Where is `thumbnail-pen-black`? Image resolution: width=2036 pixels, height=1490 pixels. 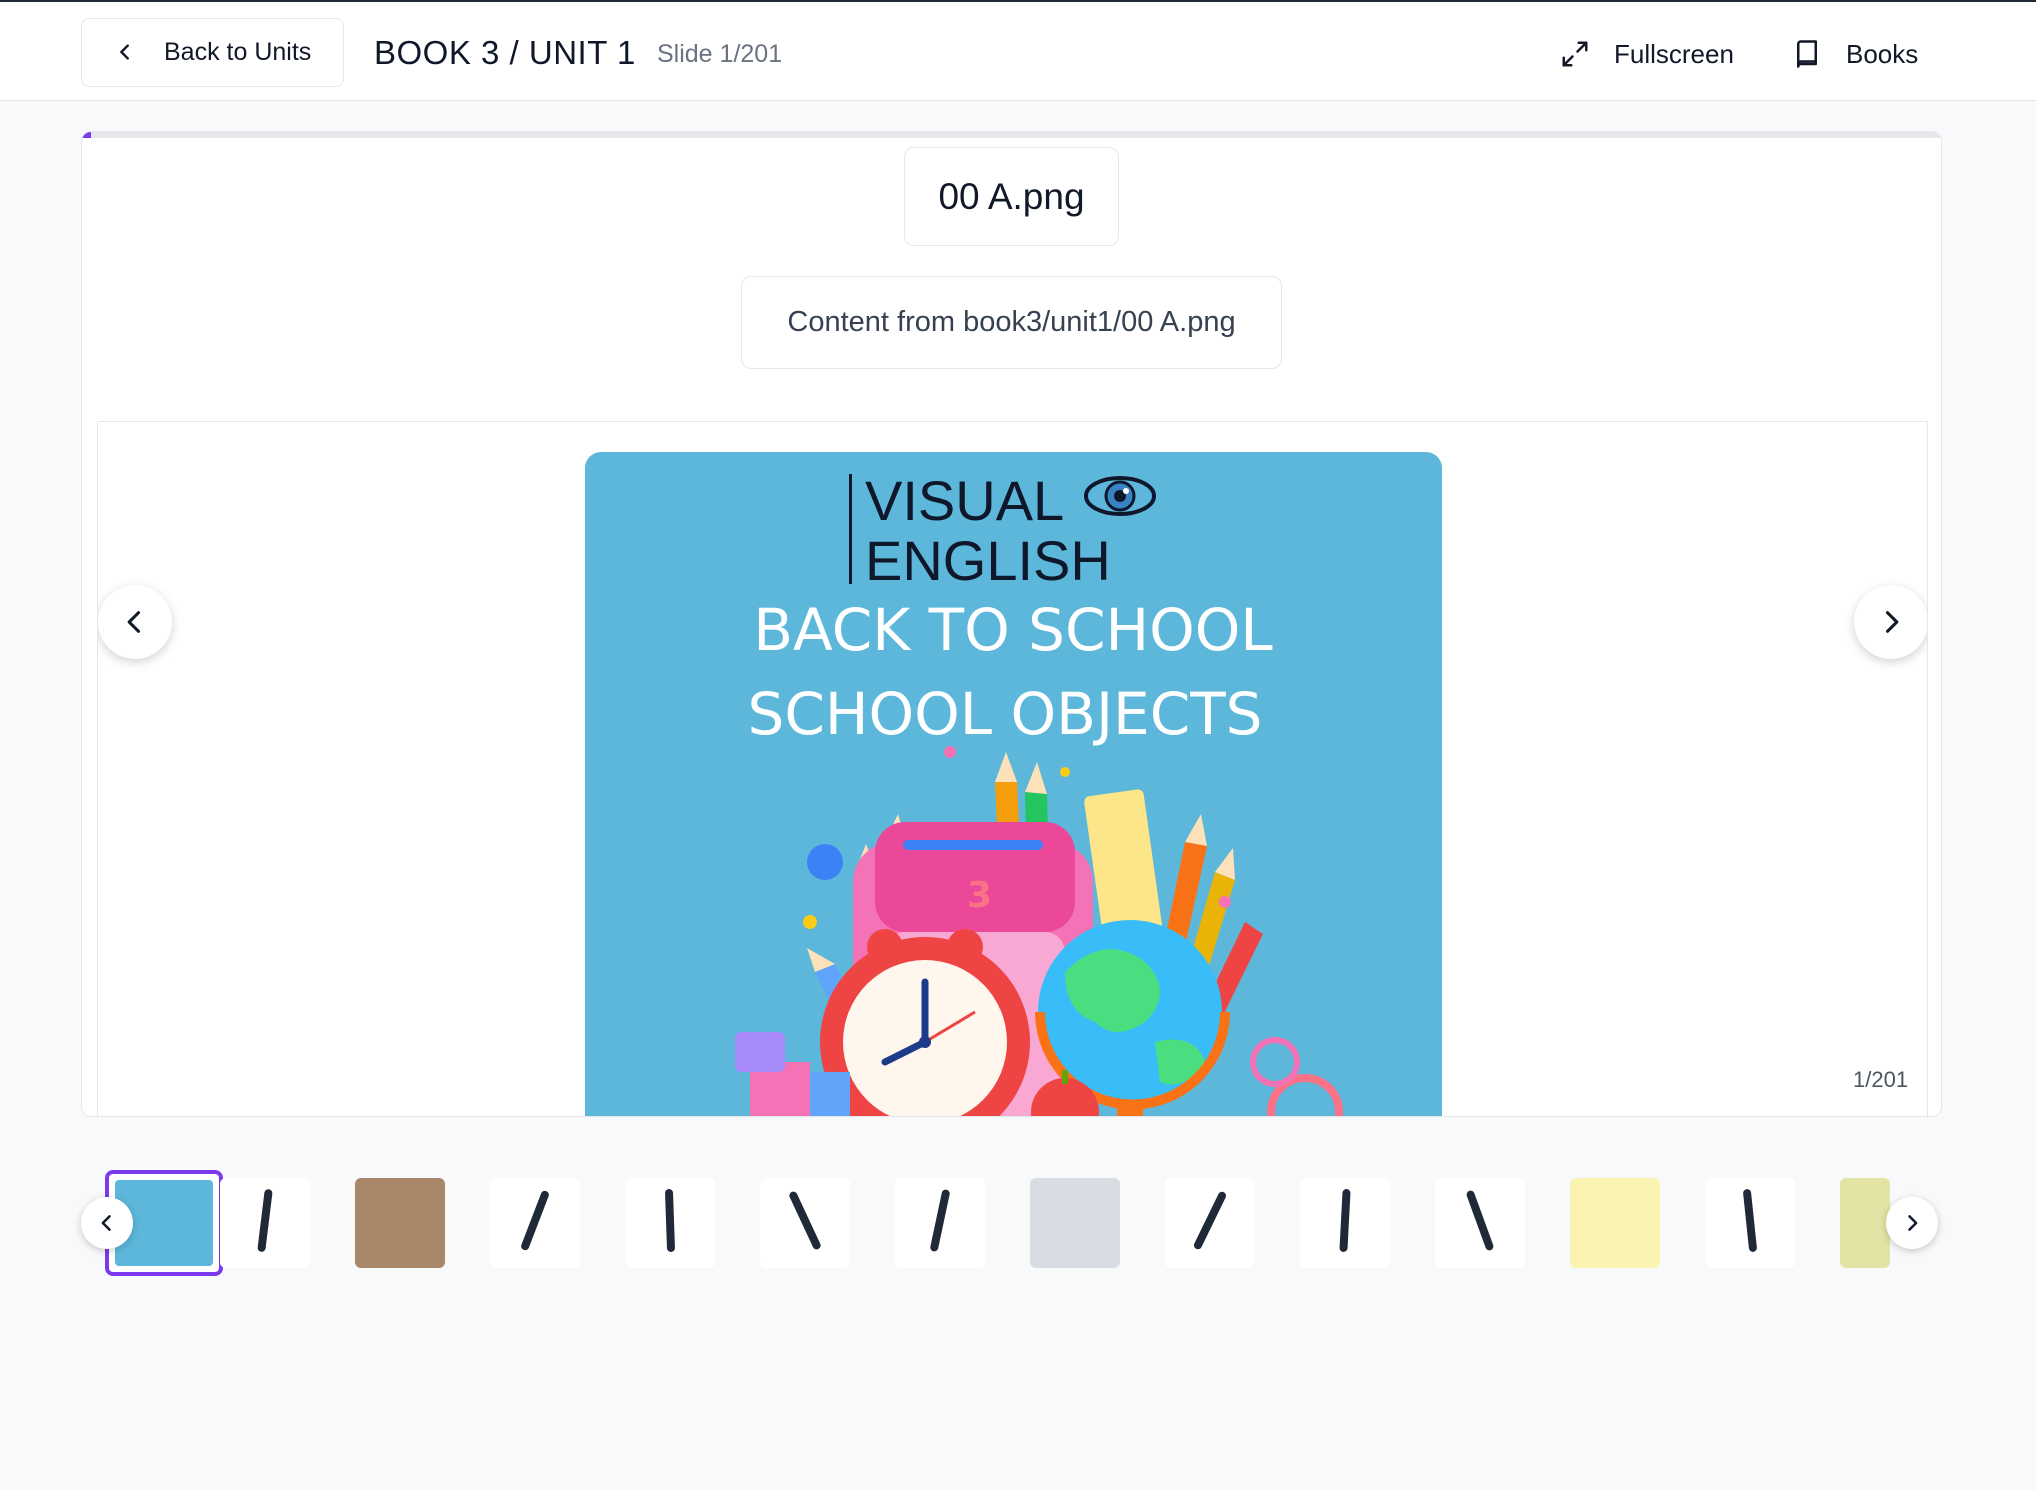 thumbnail-pen-black is located at coordinates (265, 1223).